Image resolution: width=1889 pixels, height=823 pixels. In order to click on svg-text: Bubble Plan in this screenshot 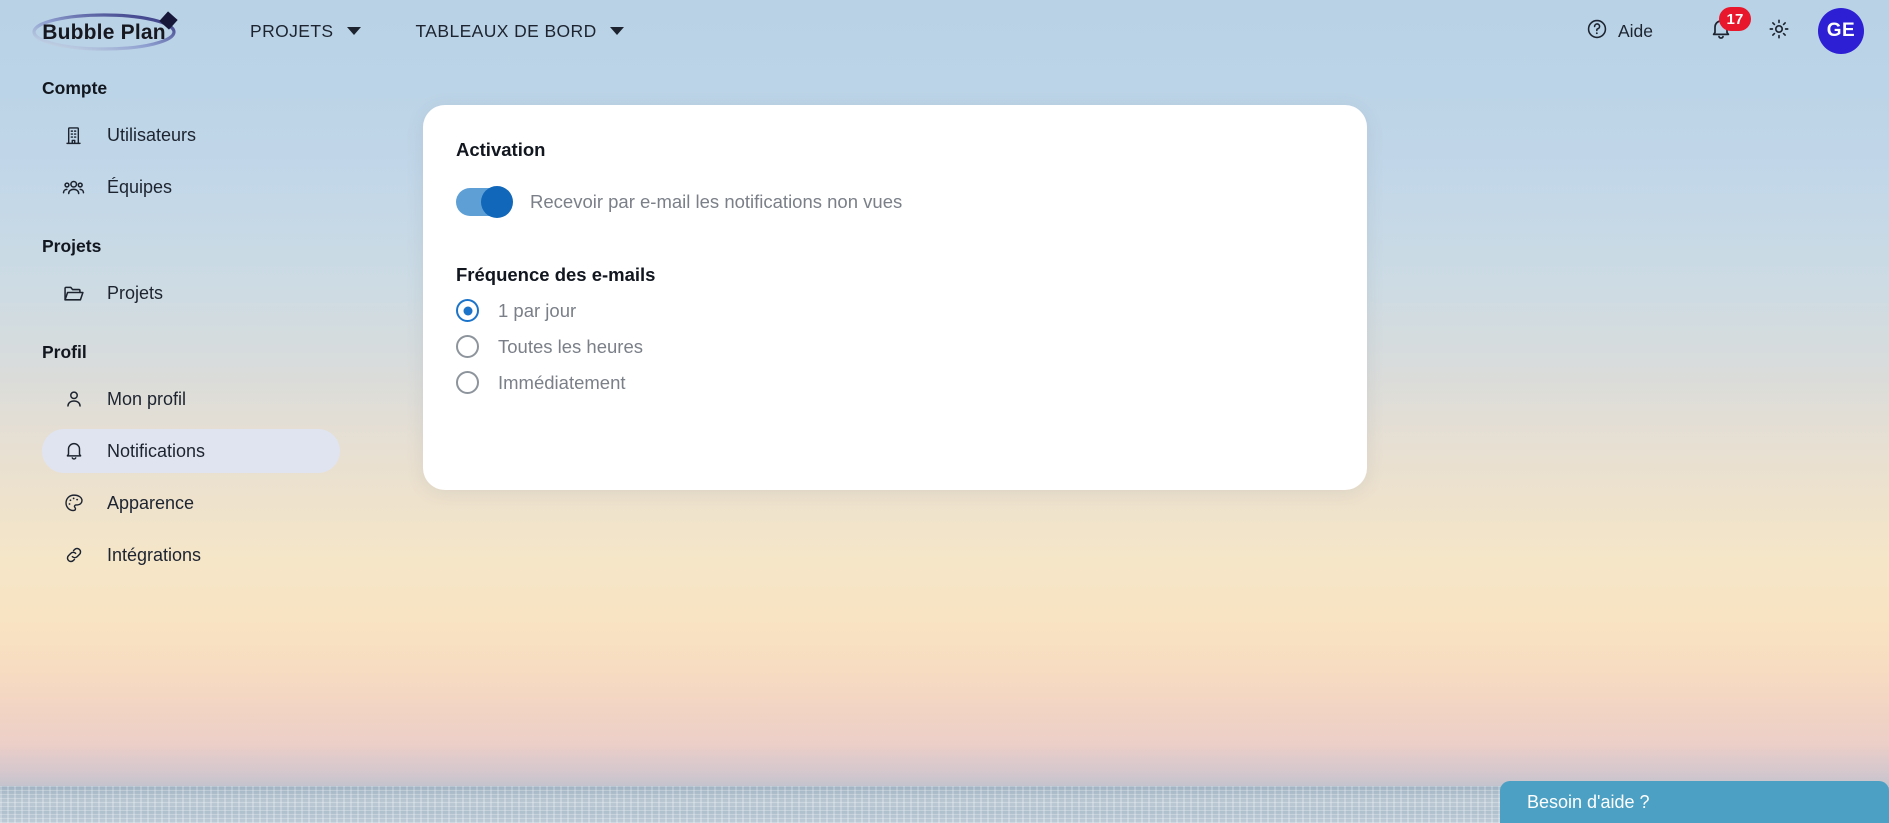, I will do `click(104, 32)`.